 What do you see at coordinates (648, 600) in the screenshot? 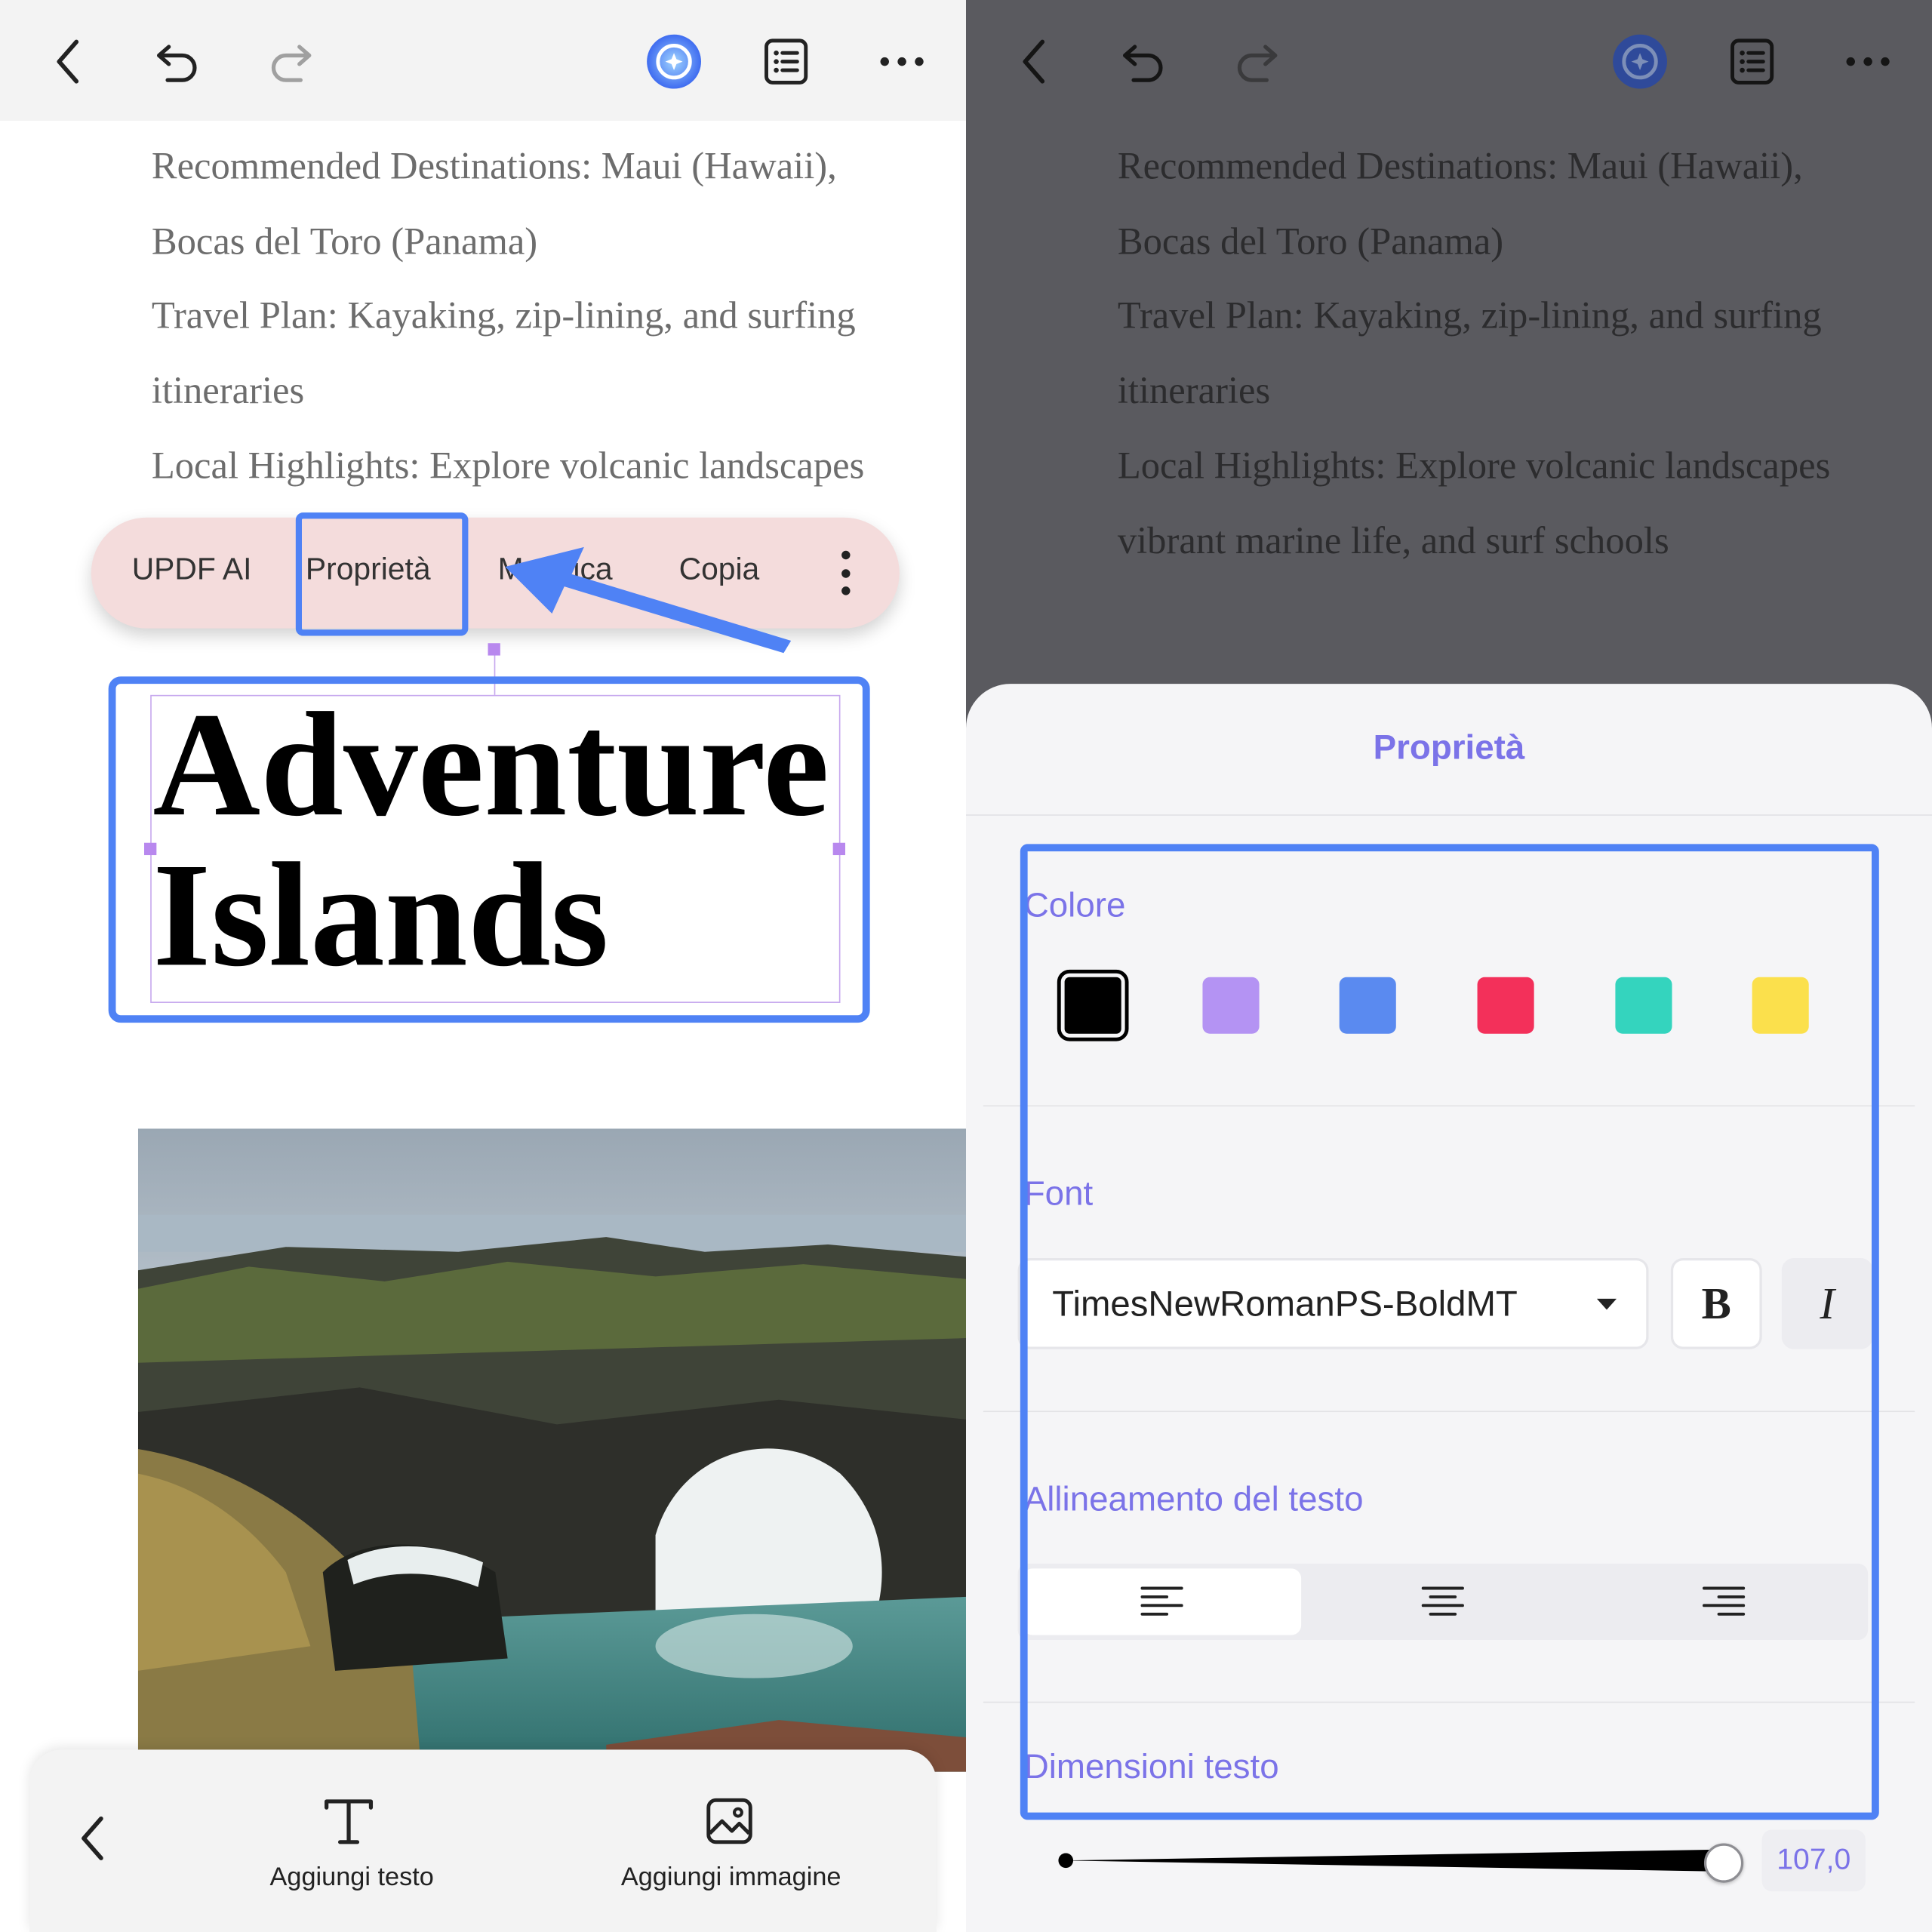
I see `pointer-arrow` at bounding box center [648, 600].